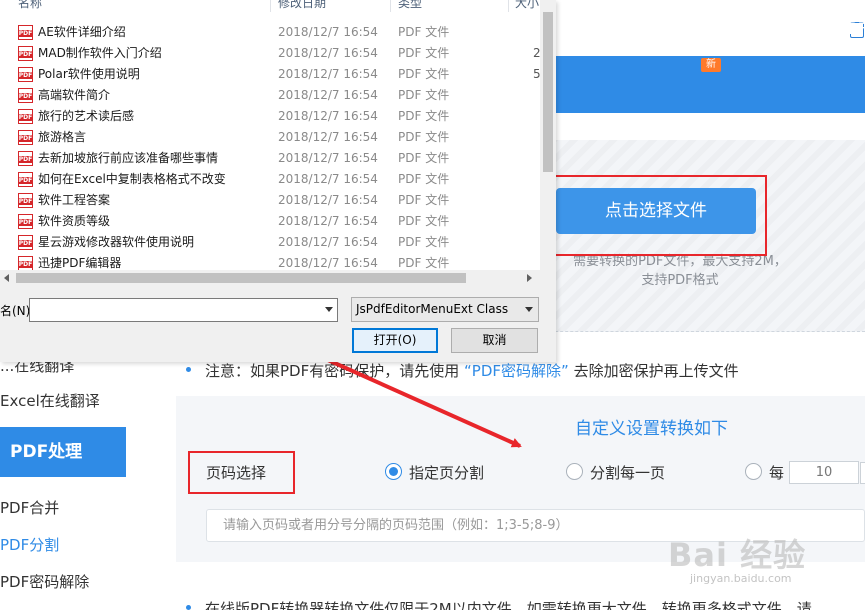  Describe the element at coordinates (241, 278) in the screenshot. I see `horizontal-scroll-thumb` at that location.